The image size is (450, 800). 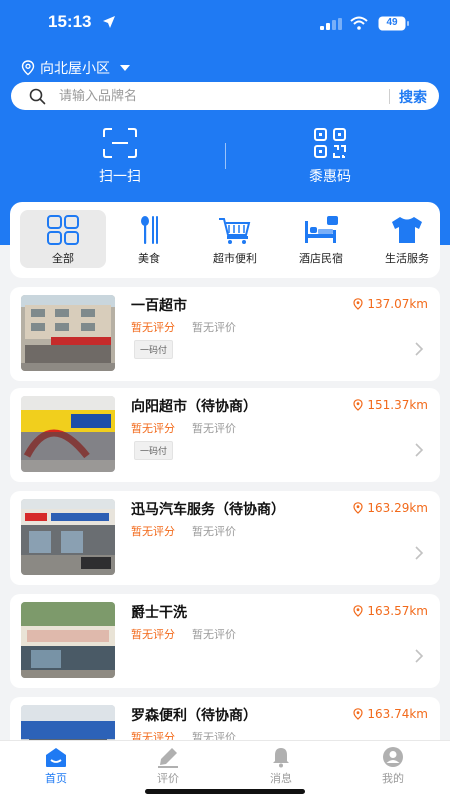 I want to click on qr-code-button: 黍惠码, so click(x=330, y=158).